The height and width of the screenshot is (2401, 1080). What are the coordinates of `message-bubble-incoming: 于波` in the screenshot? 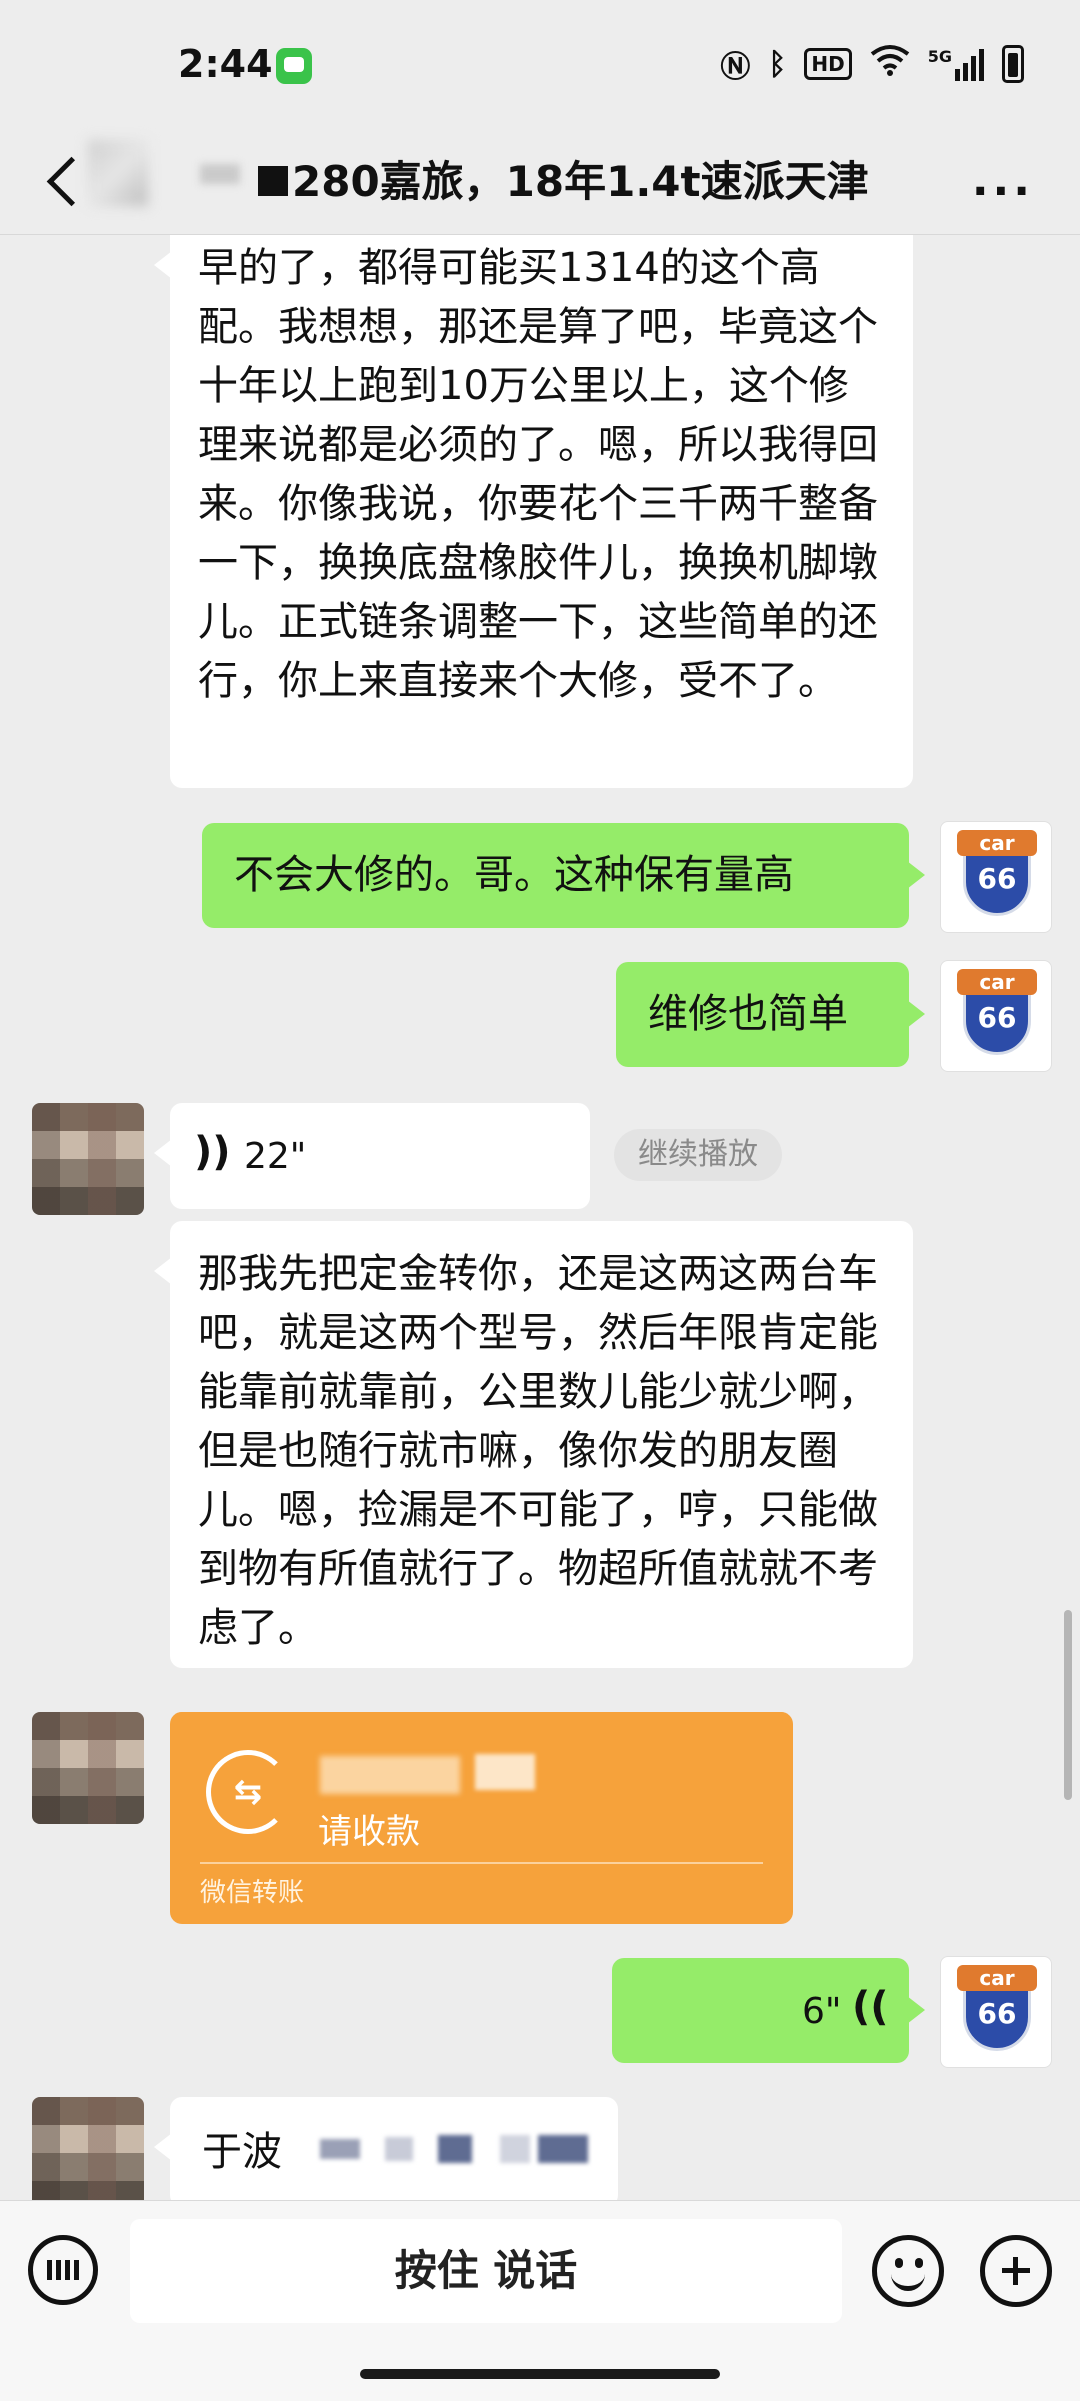 It's located at (386, 2148).